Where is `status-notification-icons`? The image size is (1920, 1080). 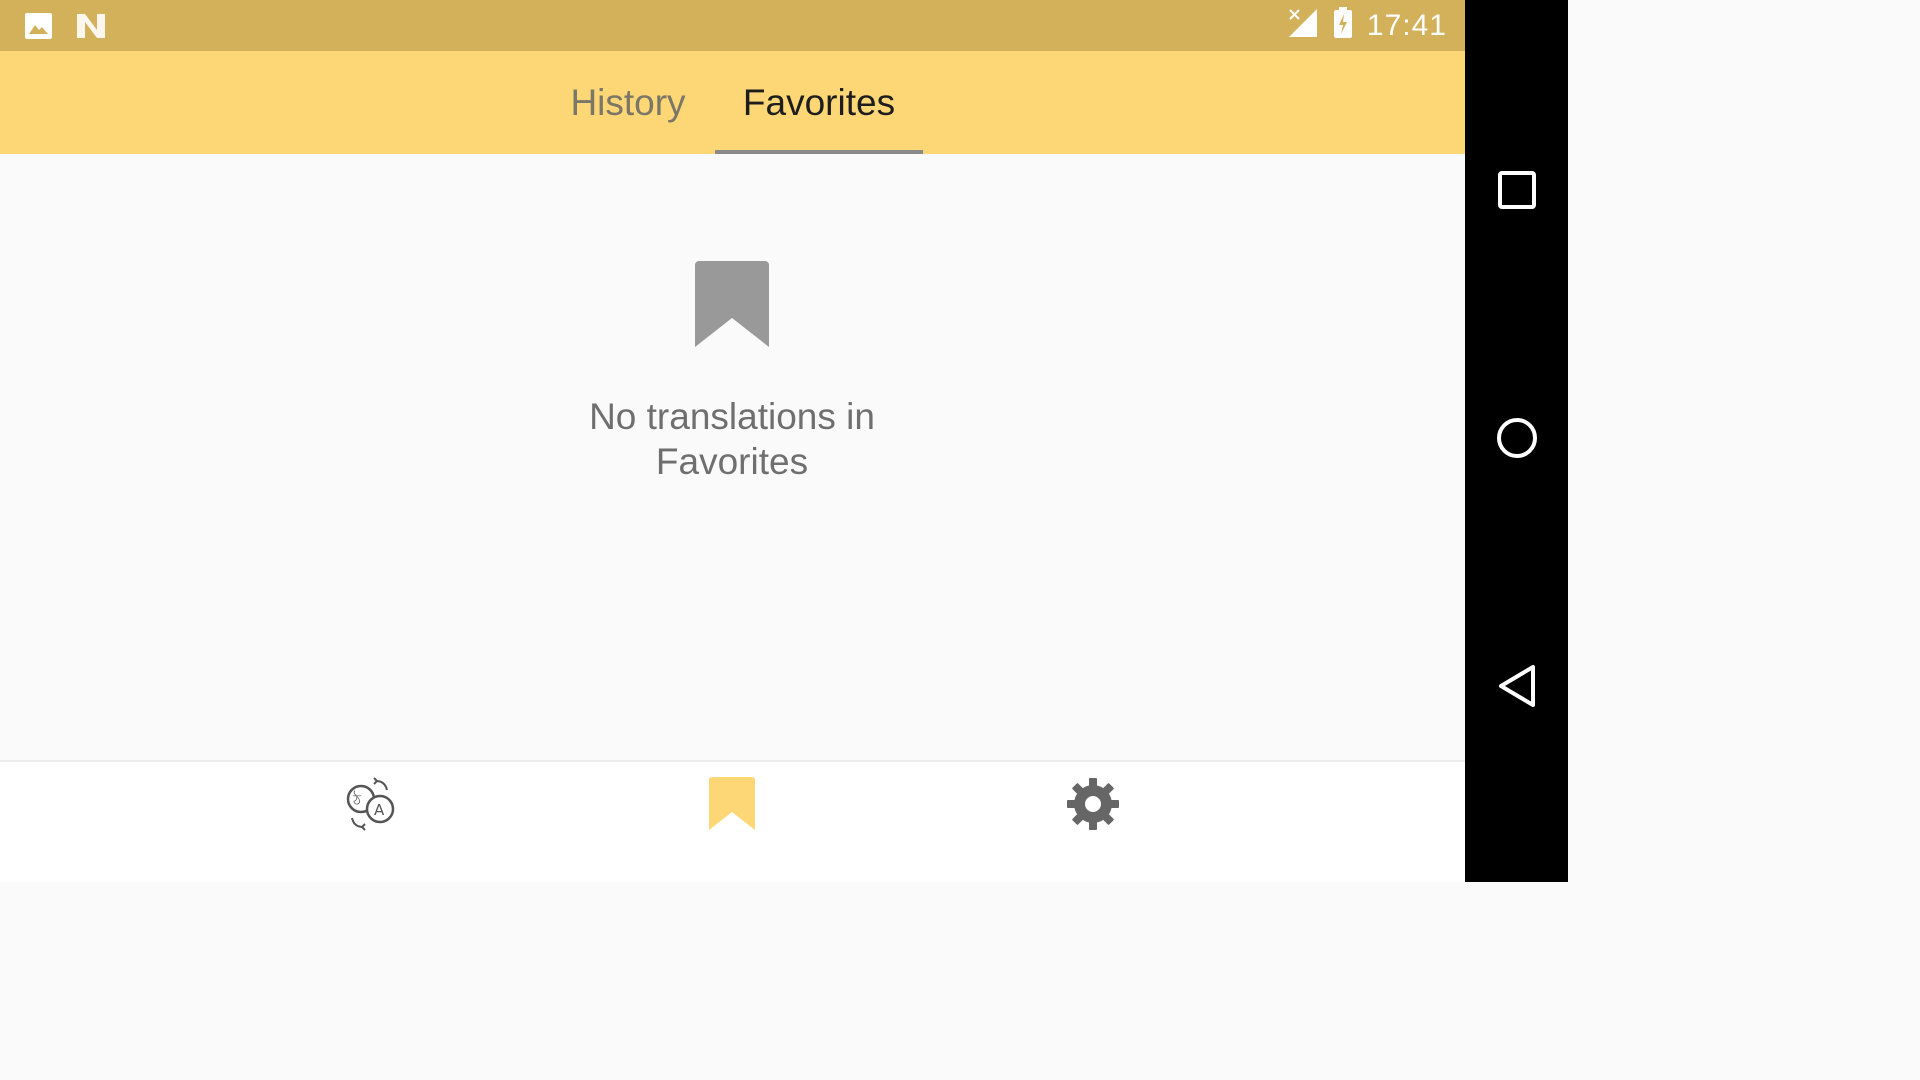 status-notification-icons is located at coordinates (65, 28).